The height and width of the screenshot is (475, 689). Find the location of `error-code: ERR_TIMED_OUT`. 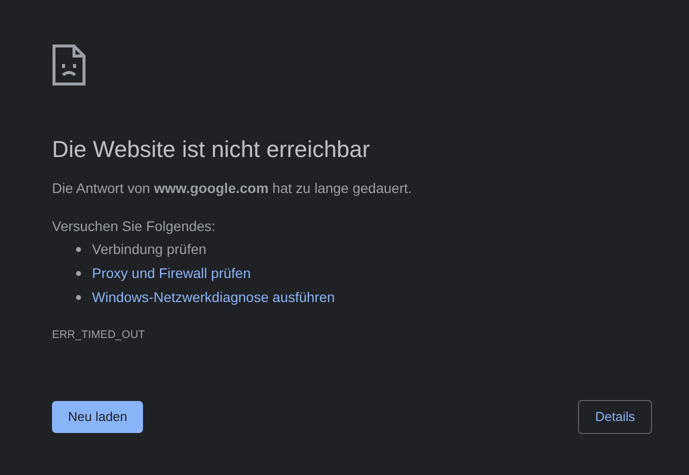

error-code: ERR_TIMED_OUT is located at coordinates (99, 335).